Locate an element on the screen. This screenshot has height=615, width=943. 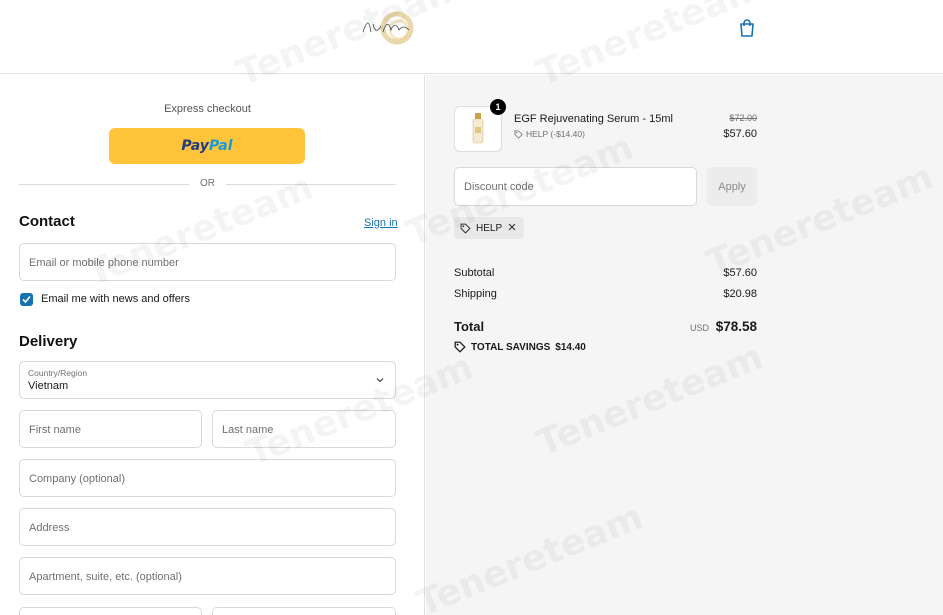
city-field is located at coordinates (110, 611).